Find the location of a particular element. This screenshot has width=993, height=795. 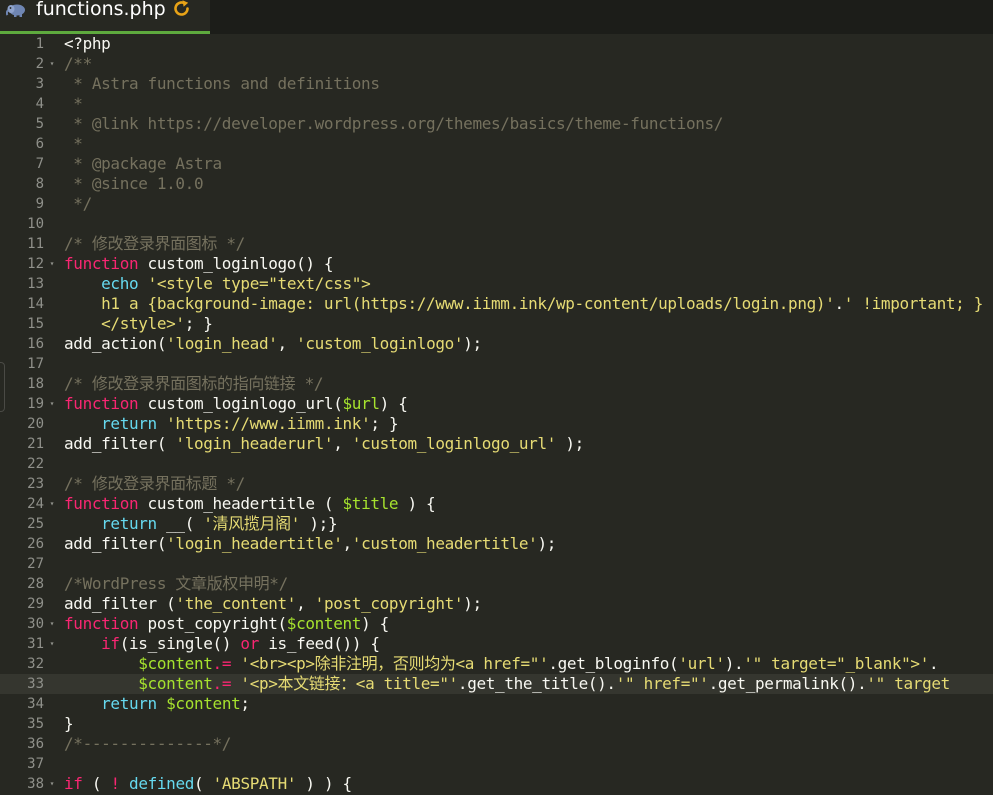

code-line: 22 is located at coordinates (496, 464).